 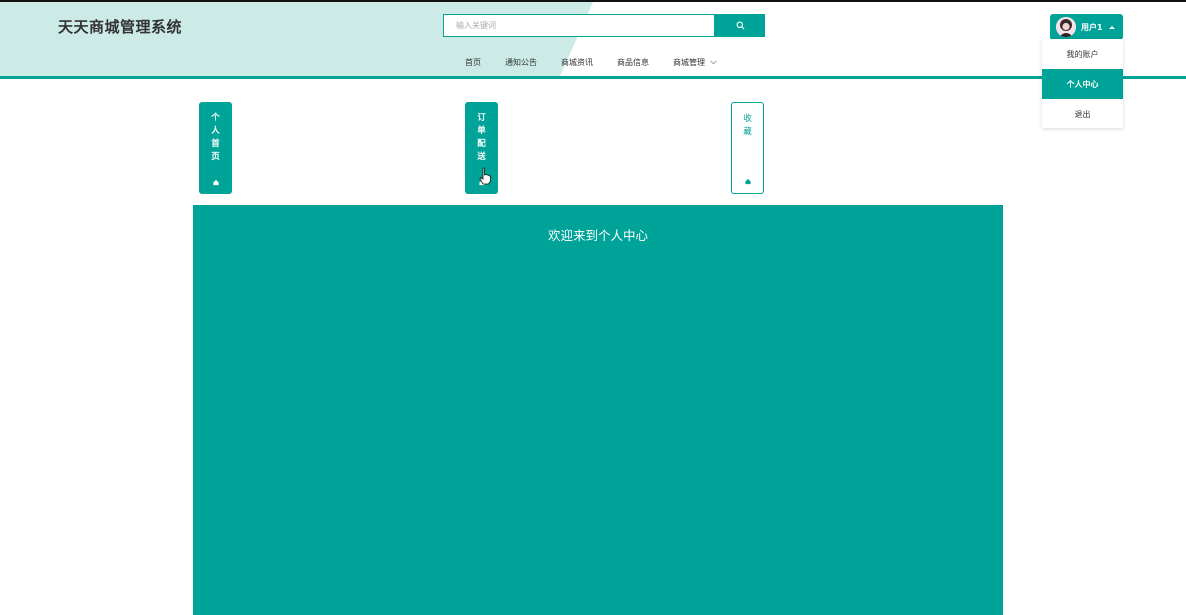 What do you see at coordinates (633, 62) in the screenshot?
I see `nav-products: 商品信息` at bounding box center [633, 62].